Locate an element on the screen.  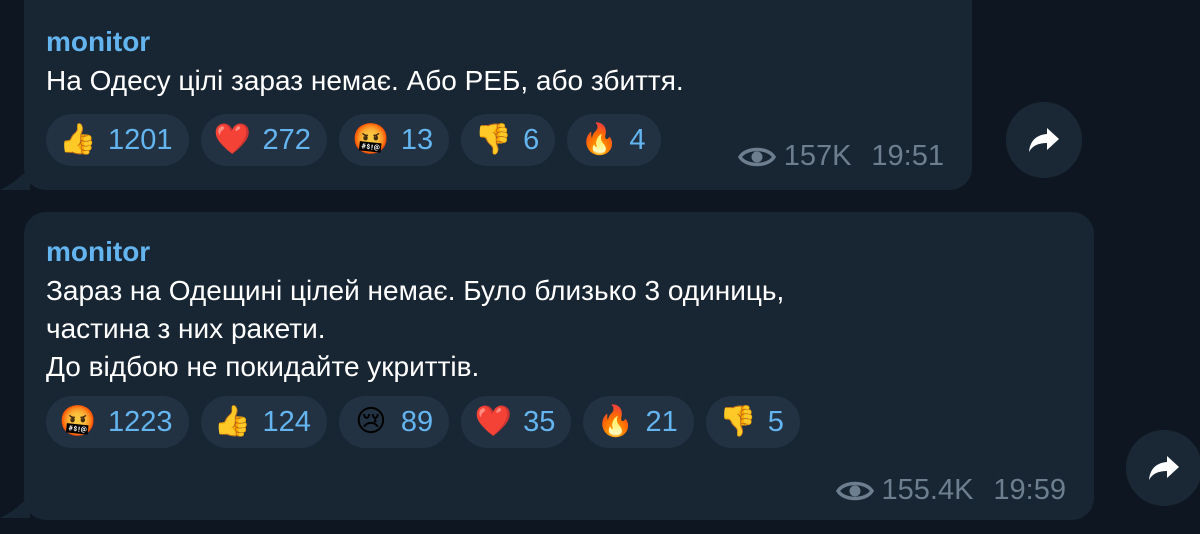
reaction-thumbs-up: 👍 1201 is located at coordinates (117, 140).